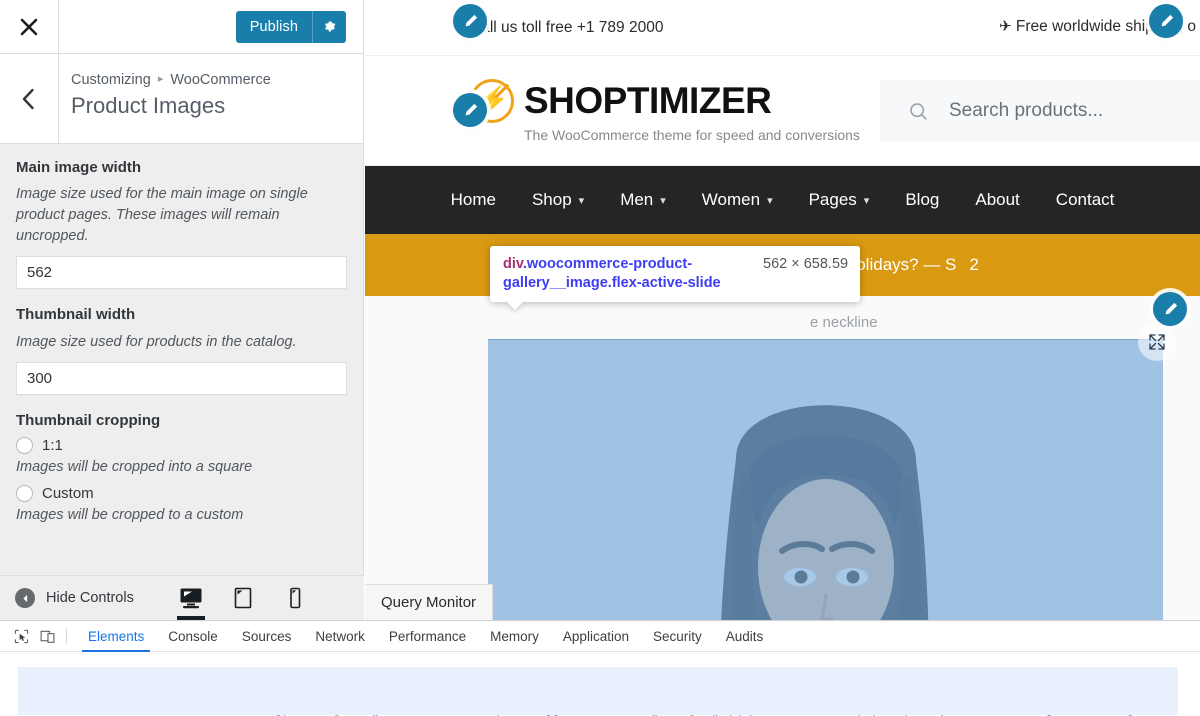 This screenshot has width=1200, height=716. Describe the element at coordinates (193, 636) in the screenshot. I see `tab-console: Console` at that location.